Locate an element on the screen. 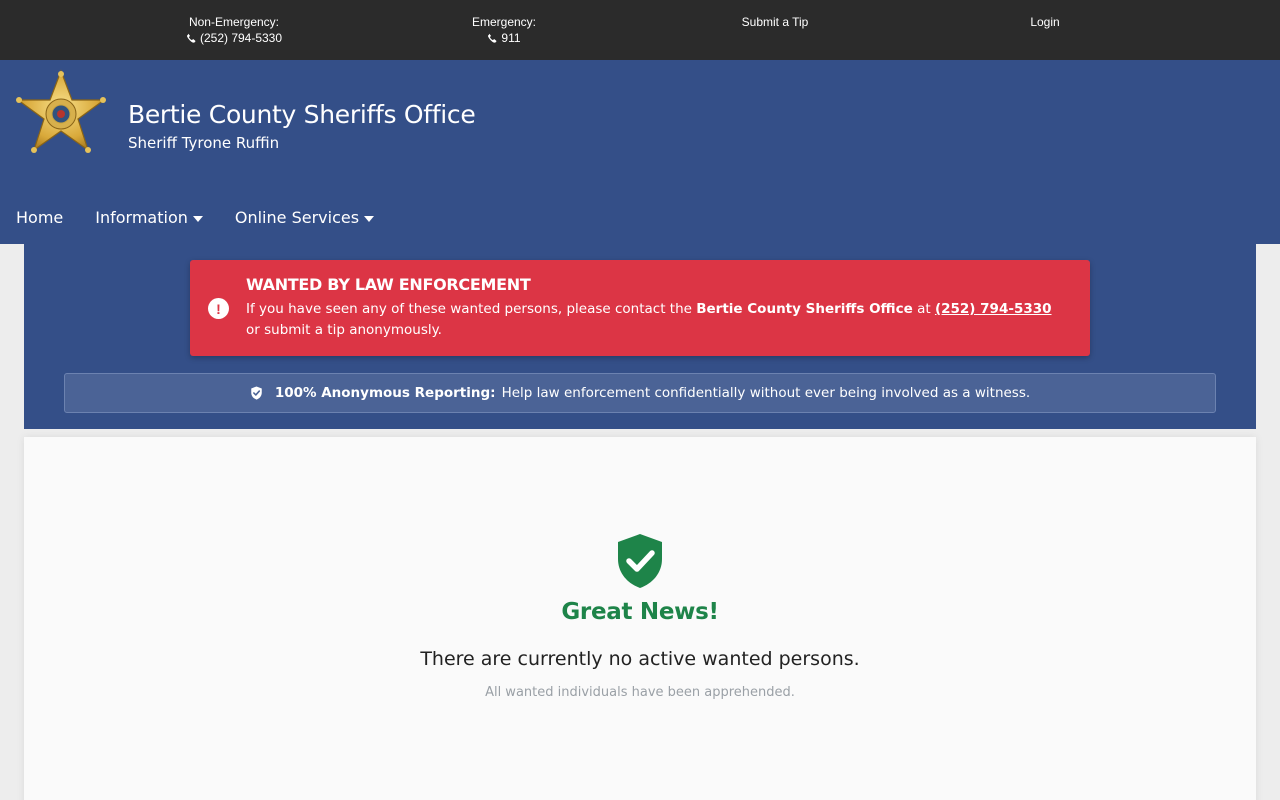  nav-information: Information is located at coordinates (149, 217).